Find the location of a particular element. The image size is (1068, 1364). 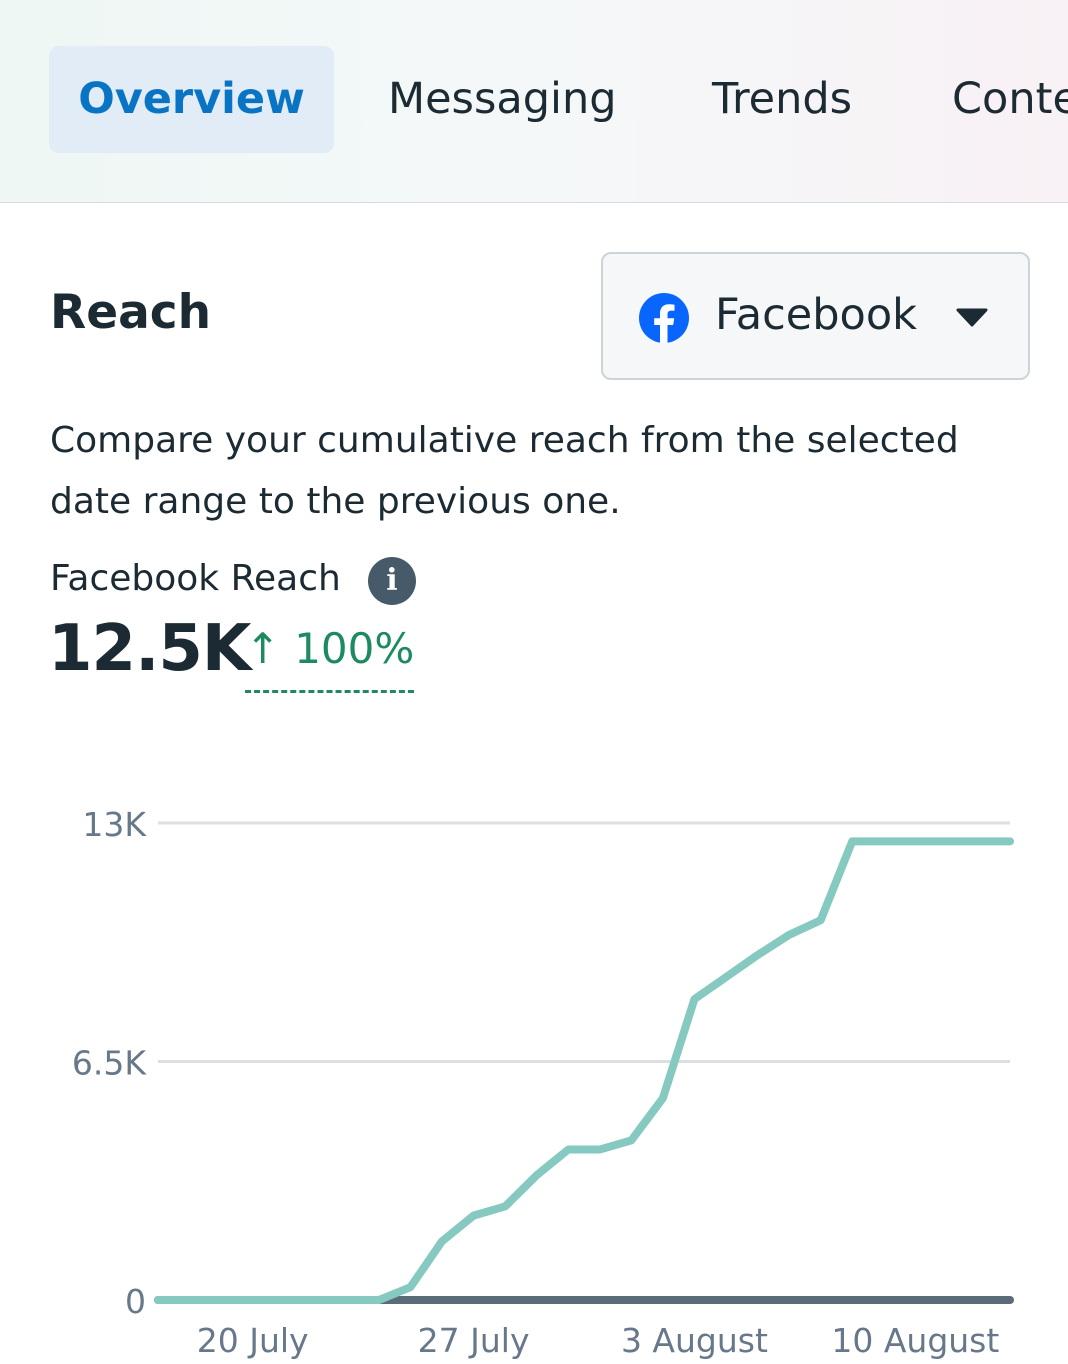

x-tick-label: 10 August is located at coordinates (915, 1340).